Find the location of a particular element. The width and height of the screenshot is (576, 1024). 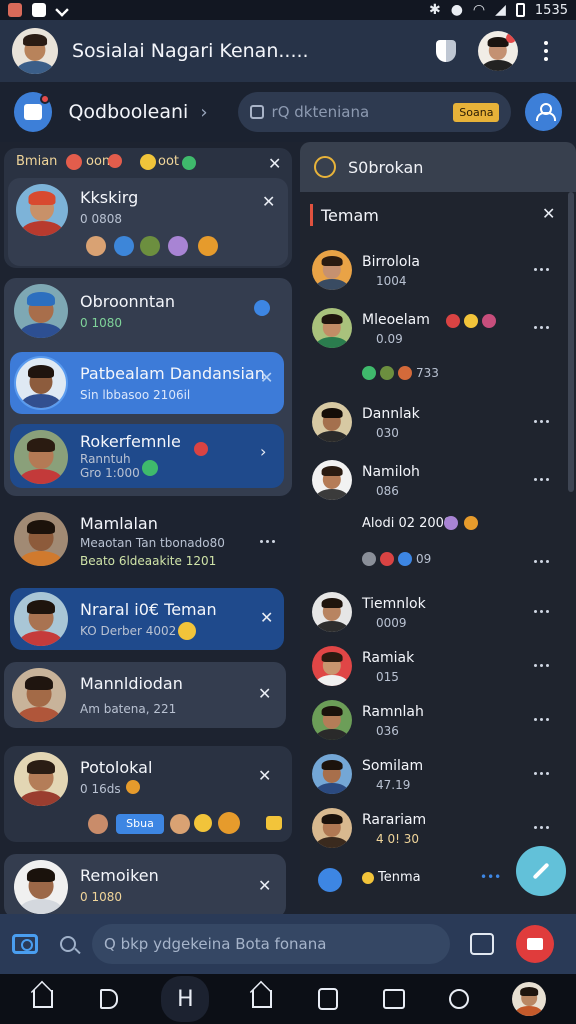

search-icon is located at coordinates (68, 944).